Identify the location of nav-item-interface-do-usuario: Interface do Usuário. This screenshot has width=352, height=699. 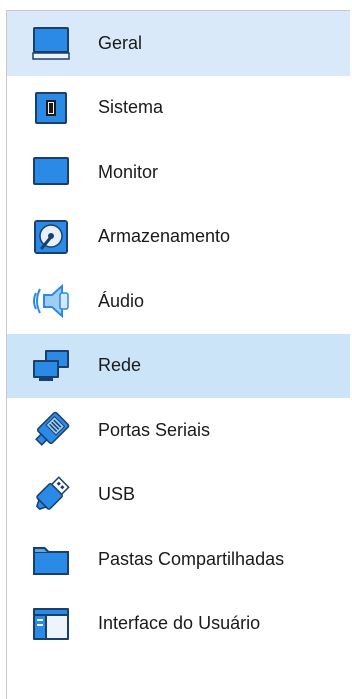
(178, 624).